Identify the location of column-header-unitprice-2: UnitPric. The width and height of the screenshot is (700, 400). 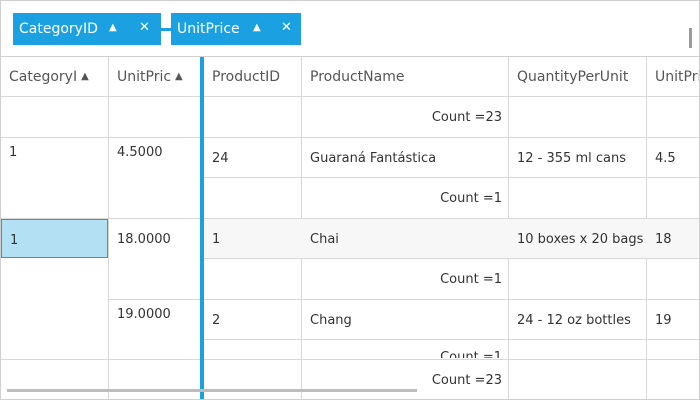
(673, 77).